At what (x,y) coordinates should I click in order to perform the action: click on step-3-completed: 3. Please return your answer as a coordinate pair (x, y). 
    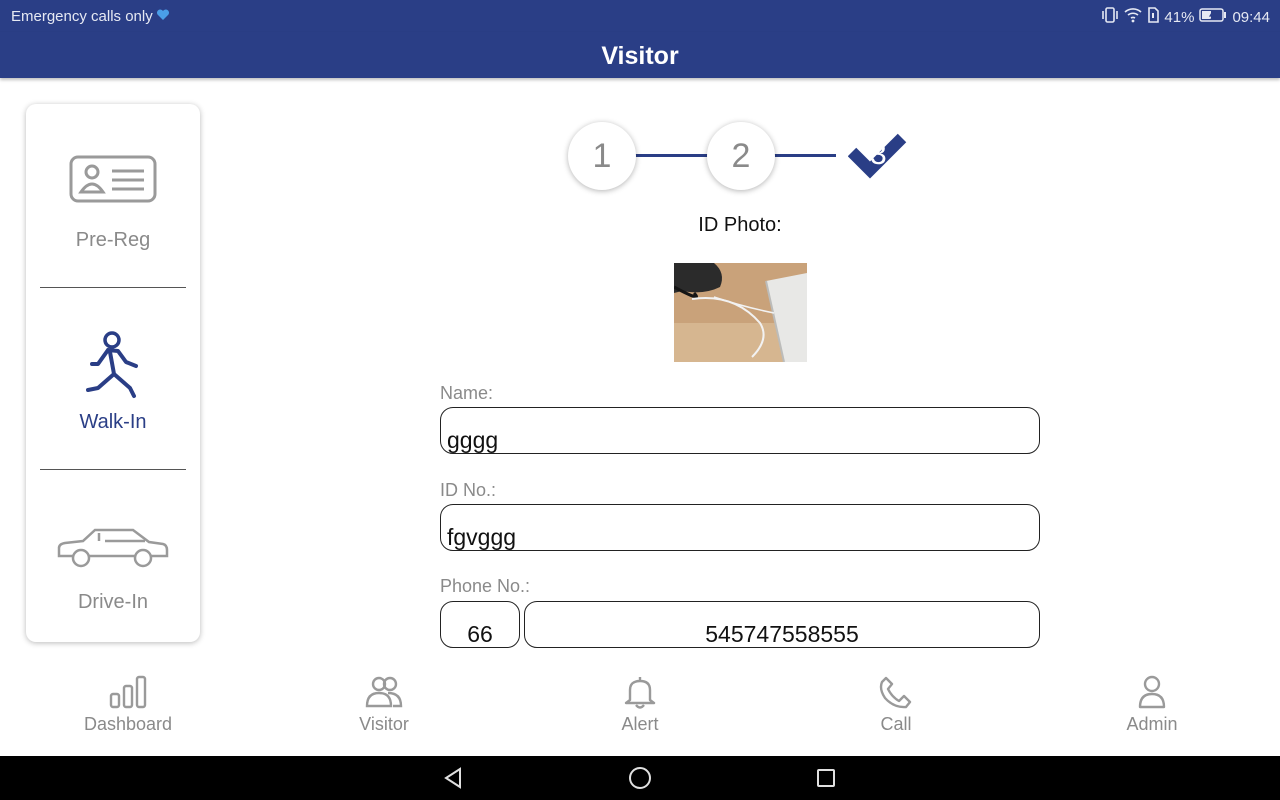
    Looking at the image, I should click on (877, 157).